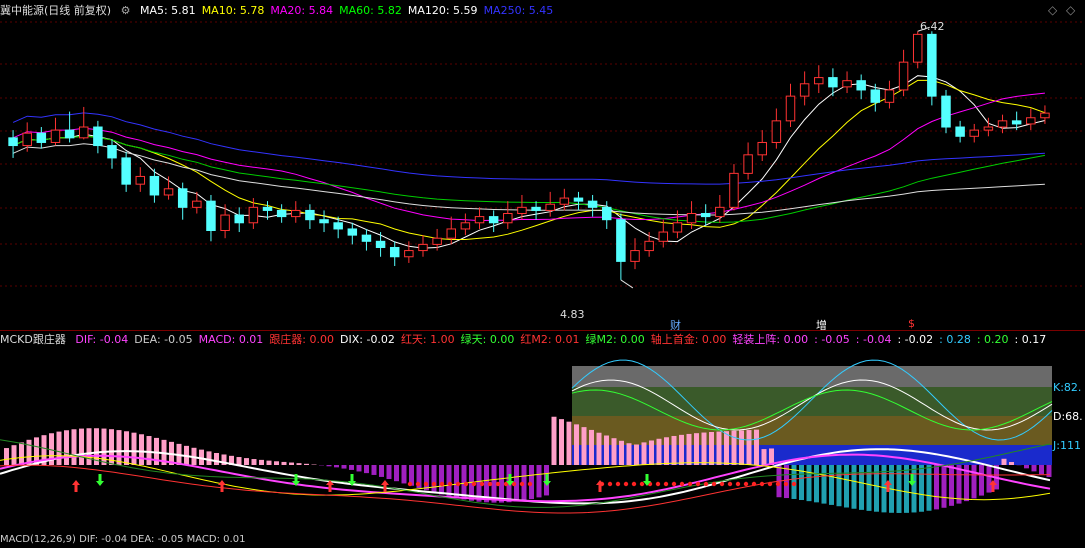  What do you see at coordinates (812, 401) in the screenshot?
I see `kdj-band-upper` at bounding box center [812, 401].